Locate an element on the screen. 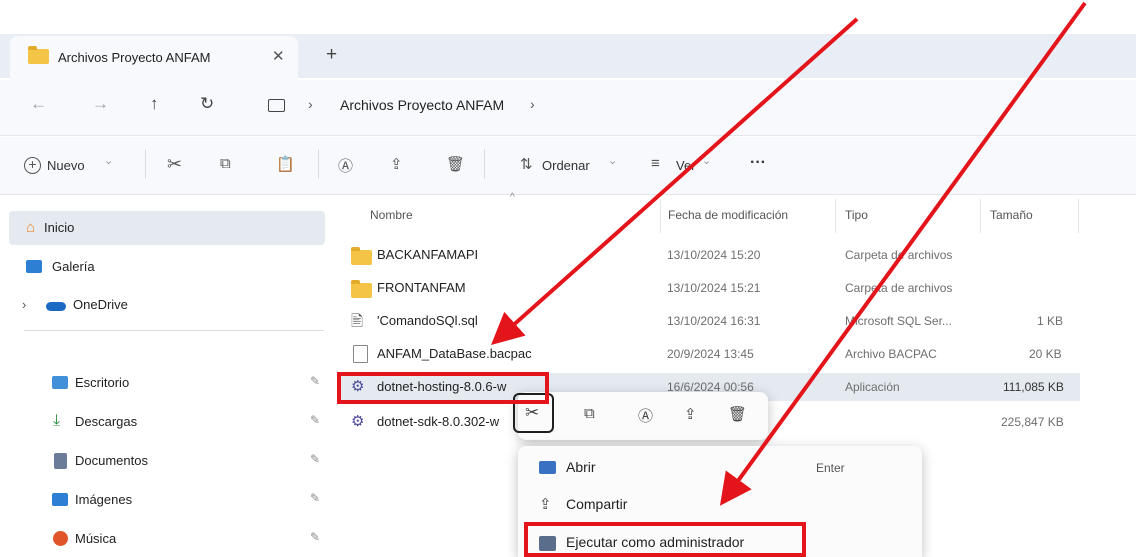 This screenshot has height=557, width=1136. file-size: 225,847 KB is located at coordinates (1032, 422).